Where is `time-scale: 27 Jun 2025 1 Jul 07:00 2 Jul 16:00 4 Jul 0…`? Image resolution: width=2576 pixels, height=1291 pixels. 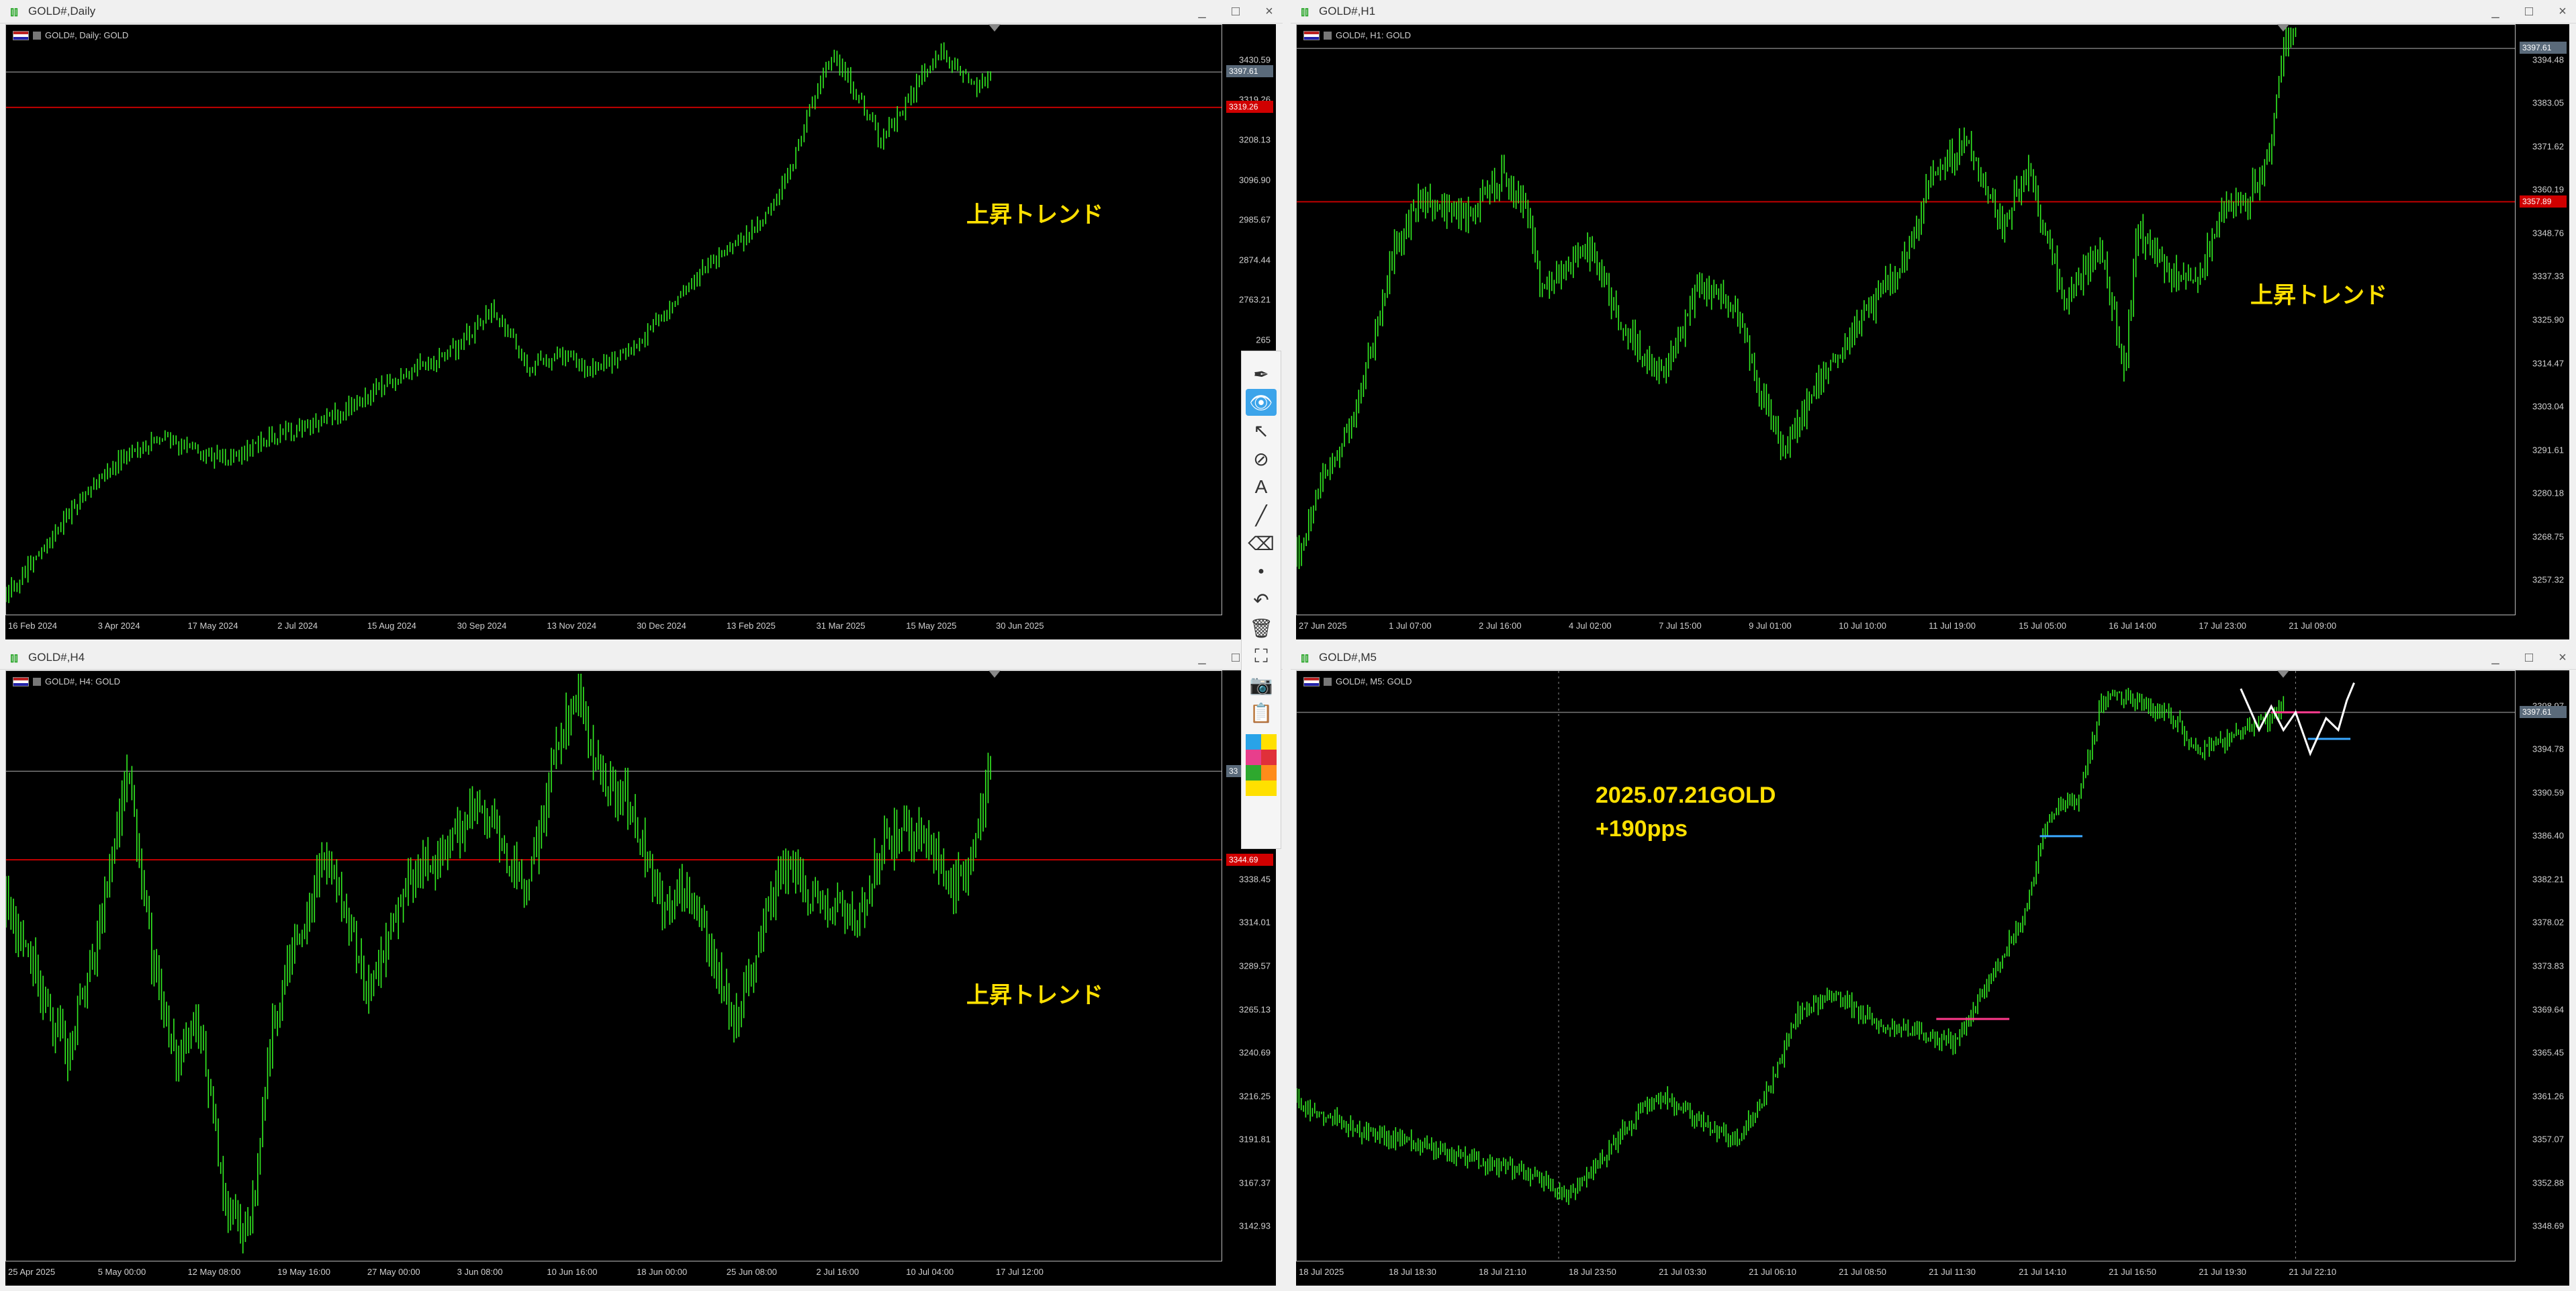 time-scale: 27 Jun 2025 1 Jul 07:00 2 Jul 16:00 4 Jul 0… is located at coordinates (1906, 627).